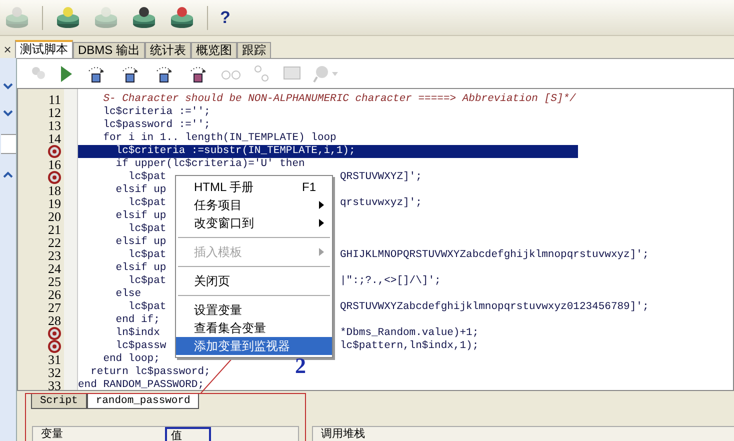 The height and width of the screenshot is (441, 734). What do you see at coordinates (131, 359) in the screenshot?
I see `code-line: end loop;` at bounding box center [131, 359].